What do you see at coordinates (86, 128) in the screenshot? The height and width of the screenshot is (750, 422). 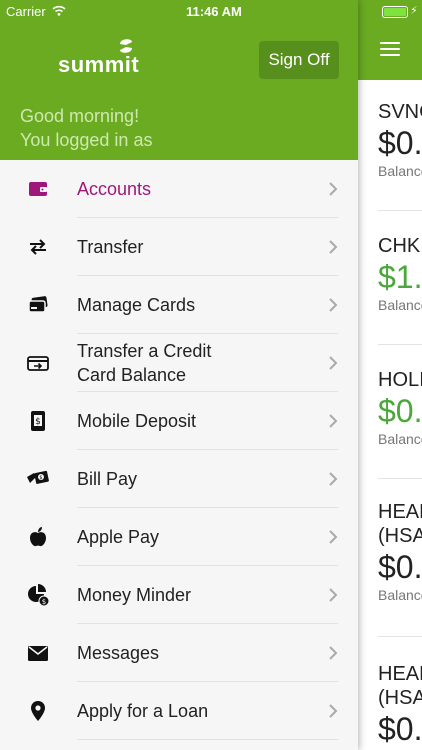 I see `greeting: Good morning! You logged in as` at bounding box center [86, 128].